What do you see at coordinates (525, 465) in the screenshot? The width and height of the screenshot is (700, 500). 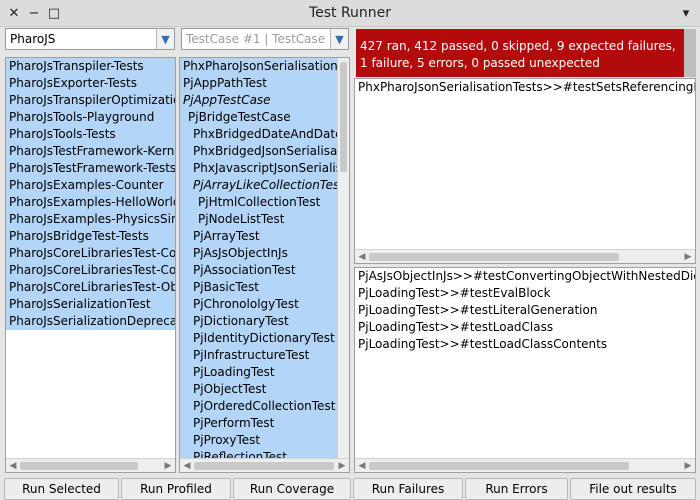 I see `errors-horizontal-scrollbar: ◀ ▶` at bounding box center [525, 465].